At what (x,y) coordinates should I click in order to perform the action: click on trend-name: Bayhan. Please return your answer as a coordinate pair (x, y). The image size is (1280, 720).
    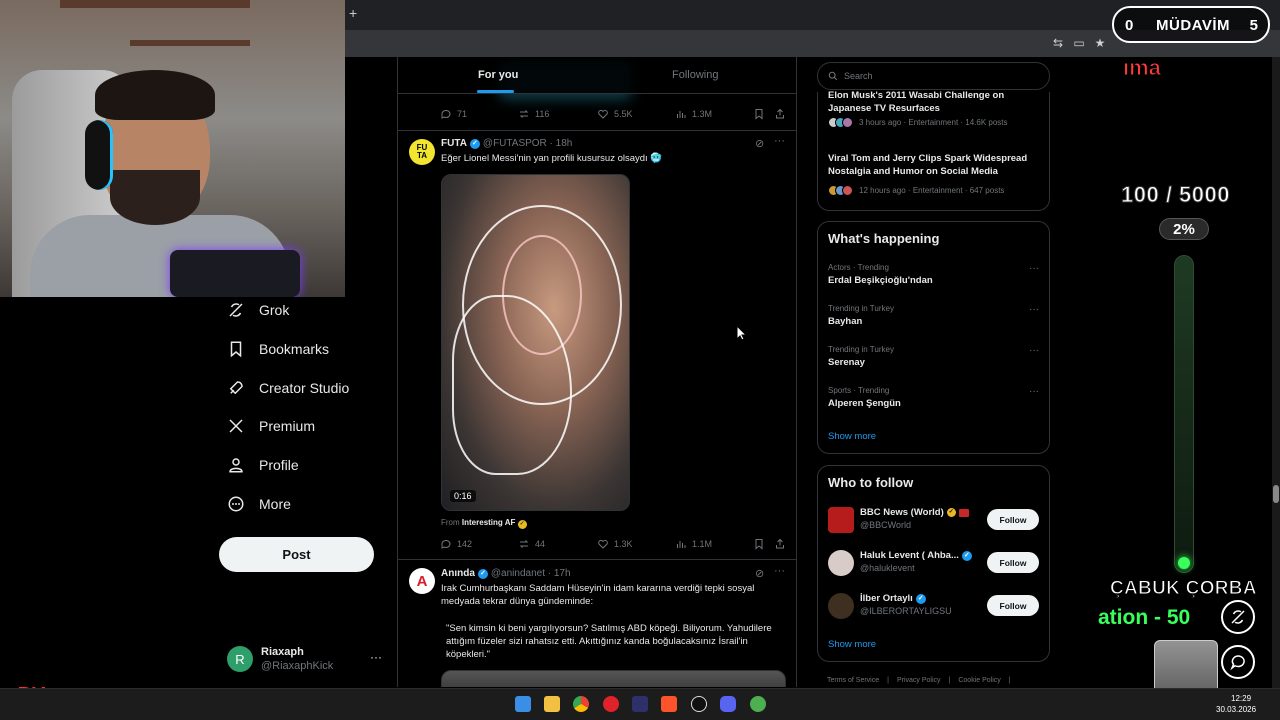
    Looking at the image, I should click on (845, 321).